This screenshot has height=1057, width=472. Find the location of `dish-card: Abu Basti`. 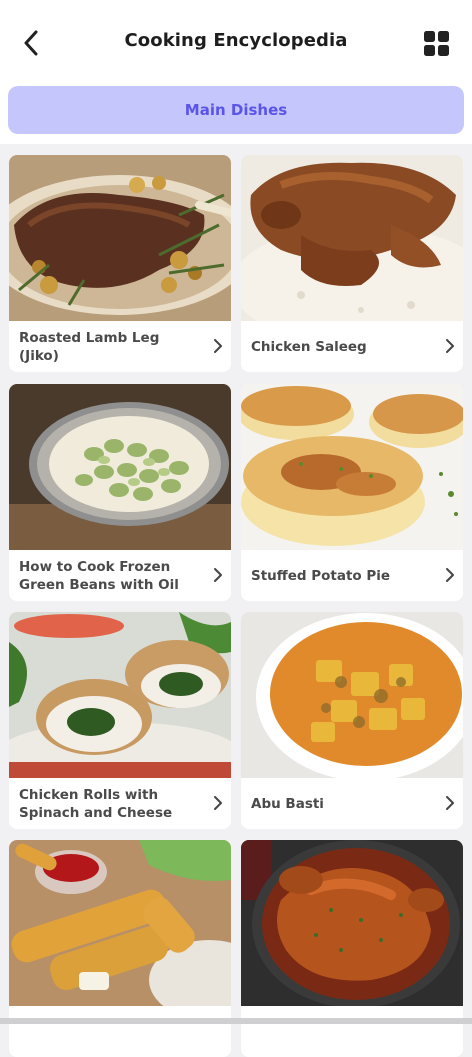

dish-card: Abu Basti is located at coordinates (352, 720).